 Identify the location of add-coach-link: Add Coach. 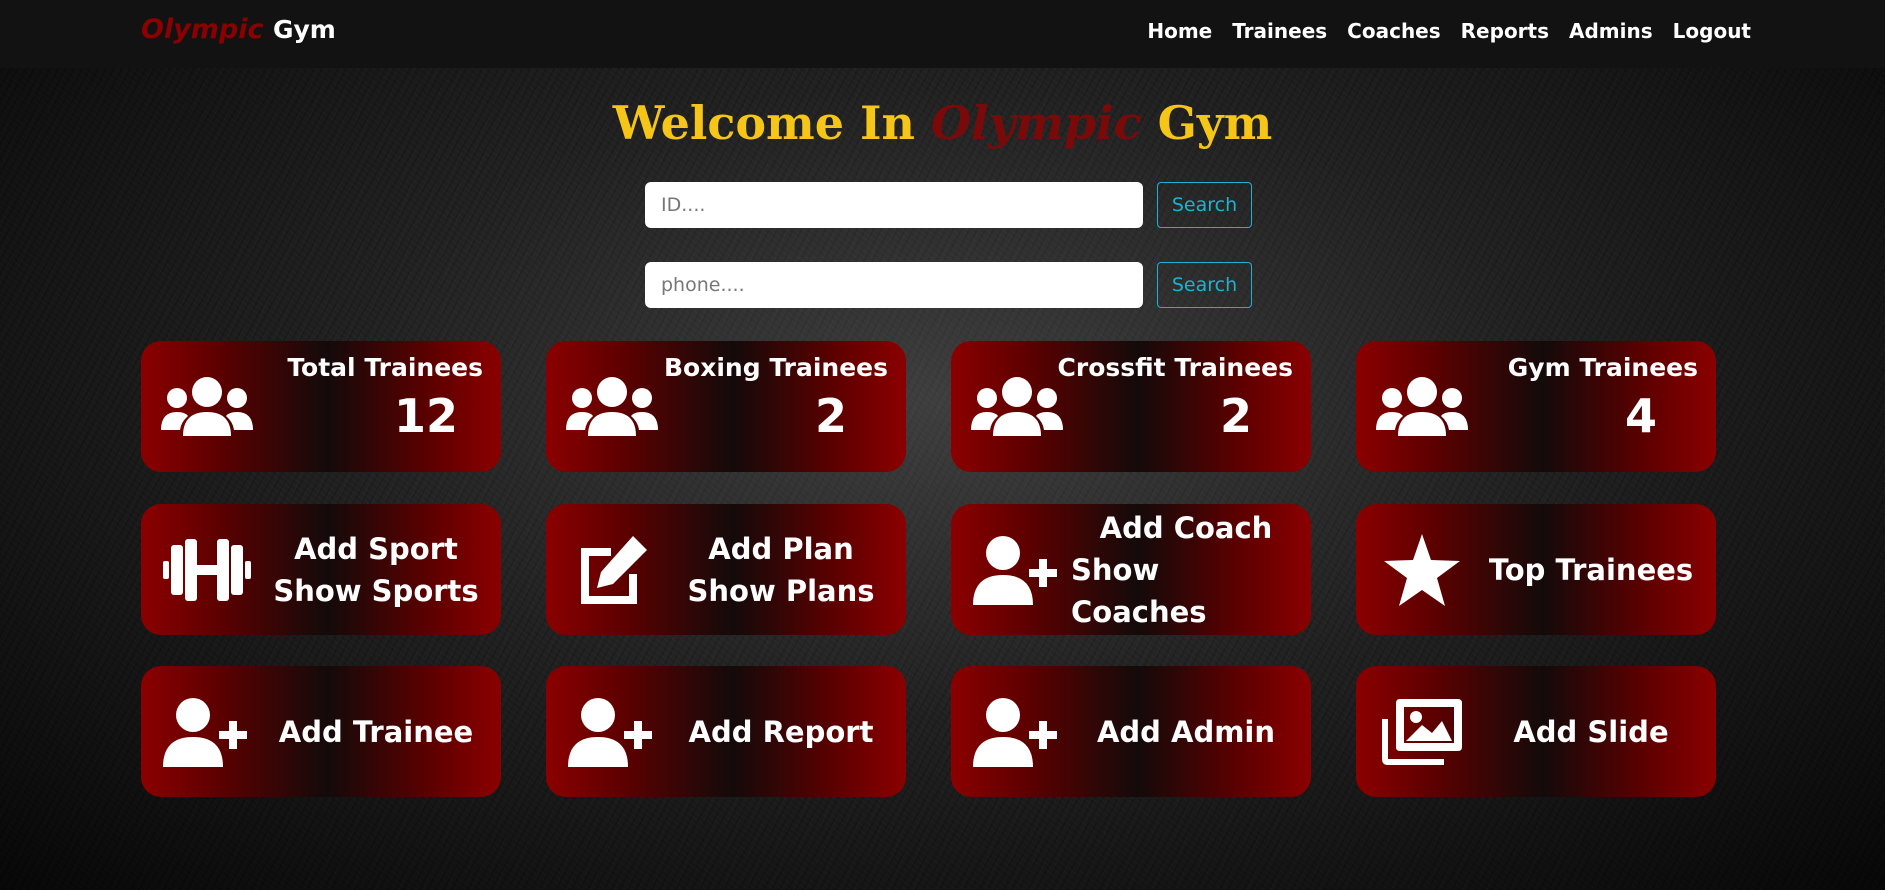
(1186, 528).